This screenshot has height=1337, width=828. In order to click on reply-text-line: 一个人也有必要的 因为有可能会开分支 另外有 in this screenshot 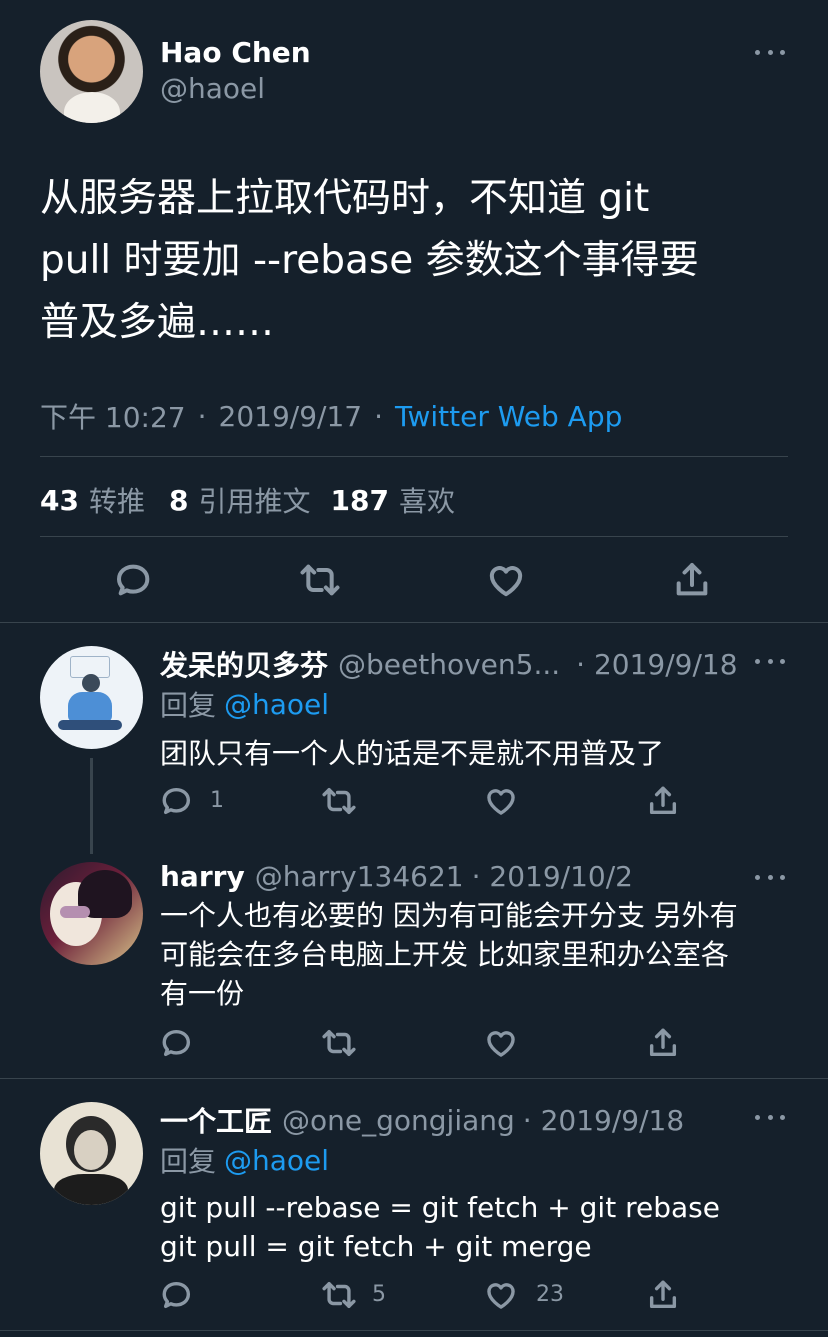, I will do `click(449, 915)`.